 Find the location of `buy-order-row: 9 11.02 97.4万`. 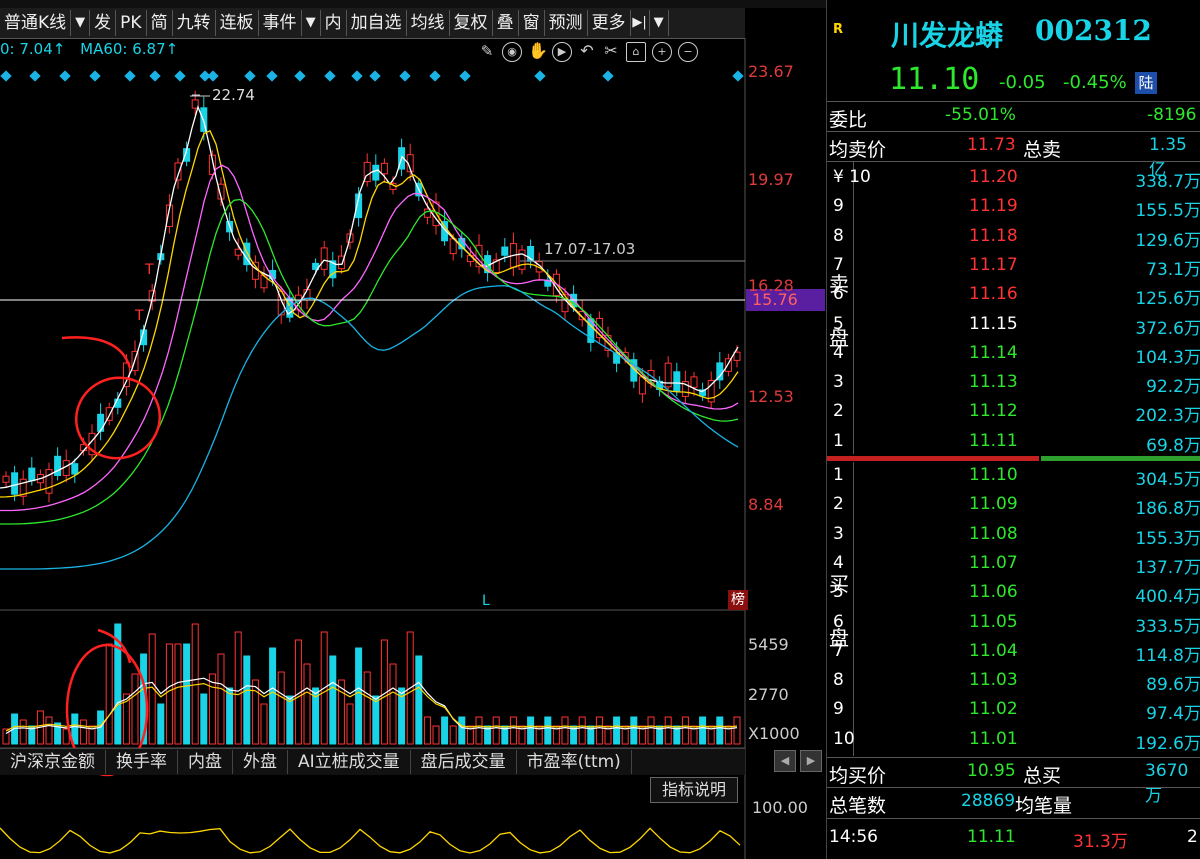

buy-order-row: 9 11.02 97.4万 is located at coordinates (1013, 710).